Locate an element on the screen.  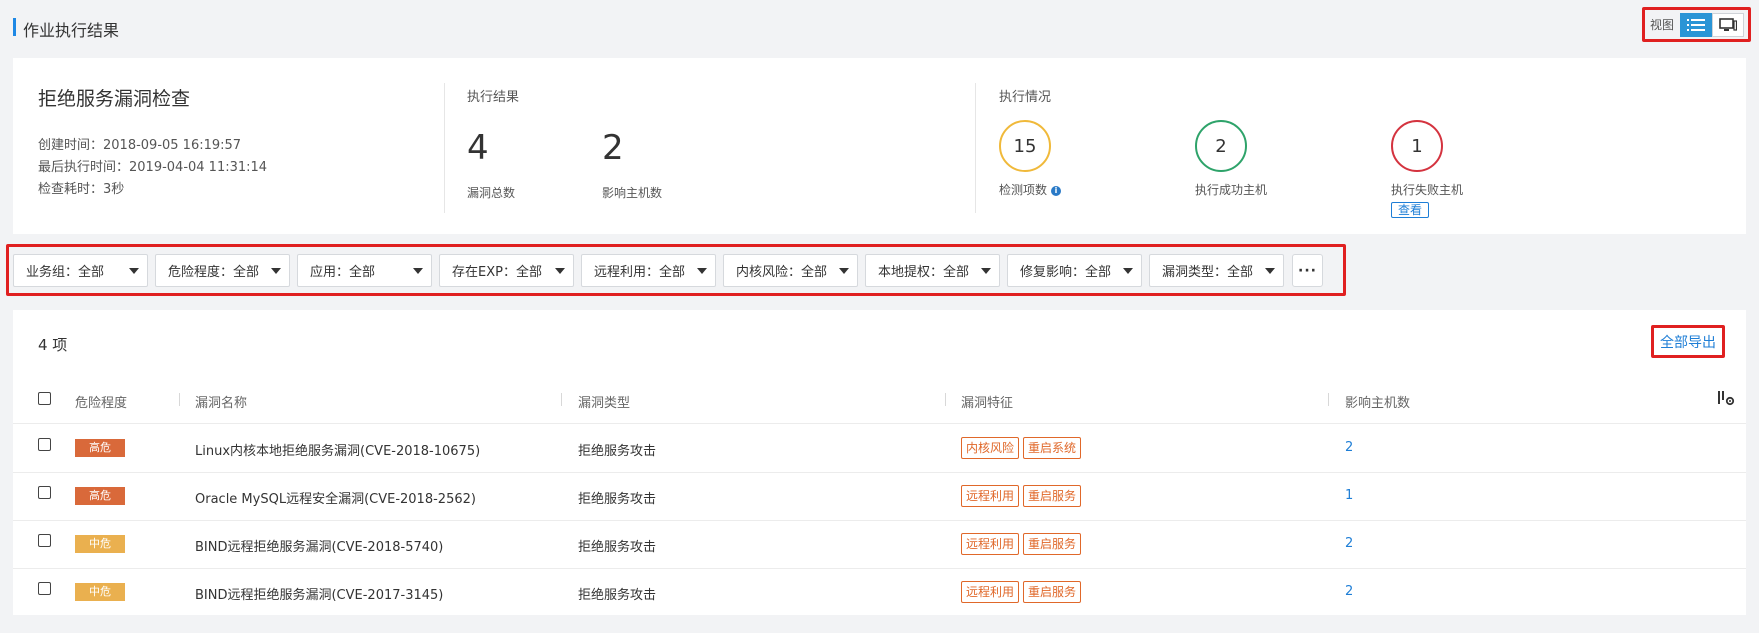
filter-exp: 存在EXP：全部 is located at coordinates (506, 270).